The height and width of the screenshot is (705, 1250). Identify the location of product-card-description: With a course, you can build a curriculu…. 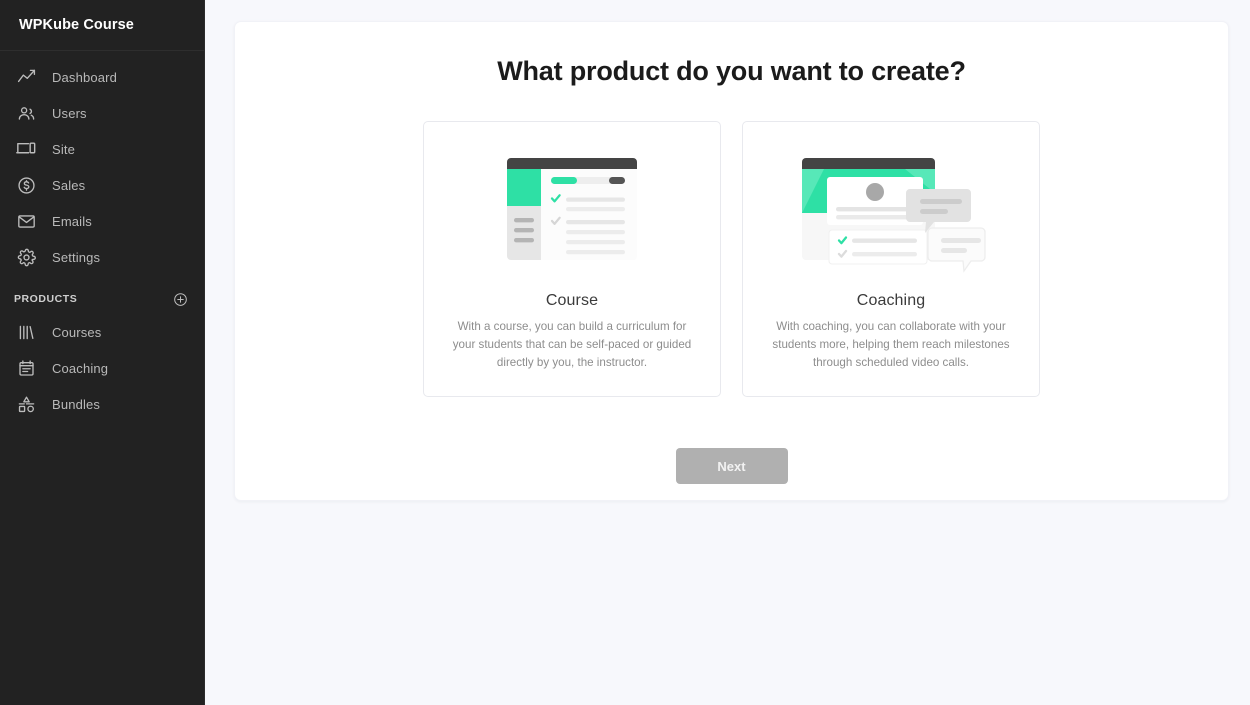
(572, 344).